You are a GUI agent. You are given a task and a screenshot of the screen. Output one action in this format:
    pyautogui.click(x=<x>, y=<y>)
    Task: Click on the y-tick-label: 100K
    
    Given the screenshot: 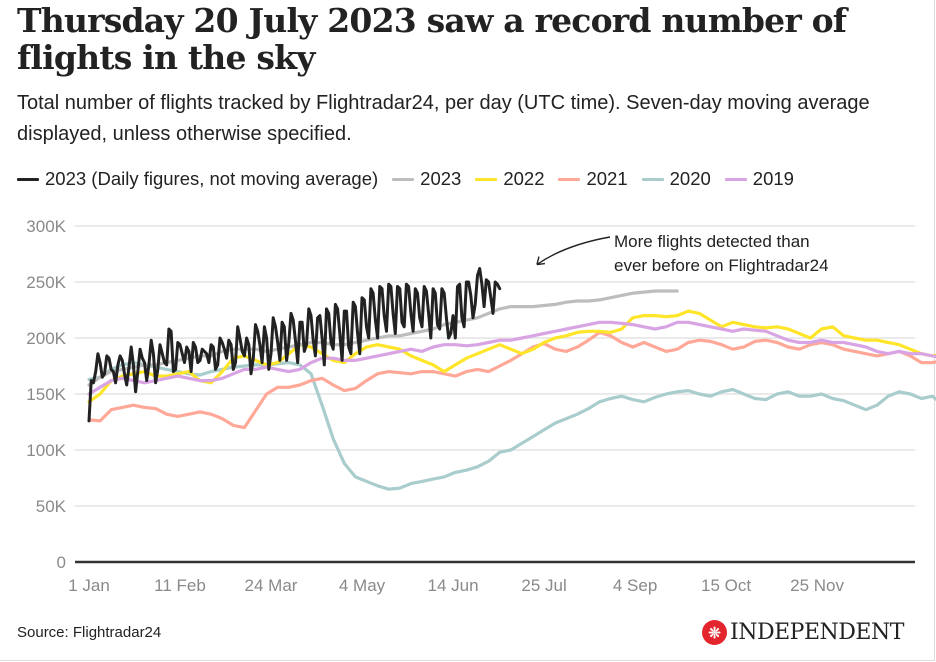 What is the action you would take?
    pyautogui.click(x=46, y=450)
    